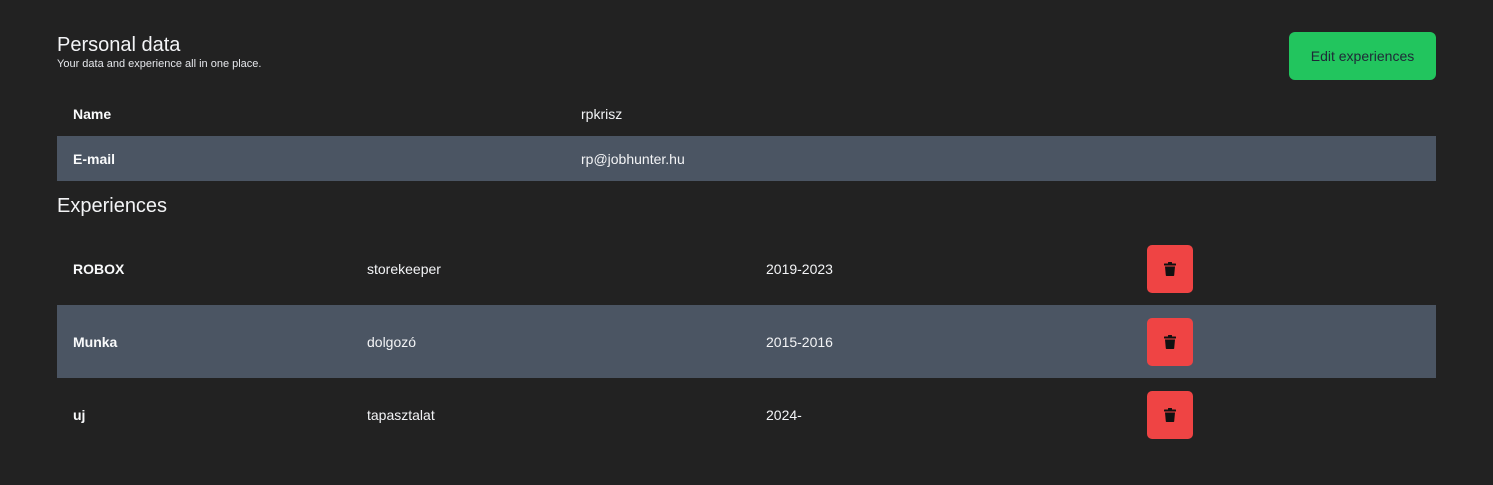 The height and width of the screenshot is (485, 1493). I want to click on experience-years: 2019-2023, so click(799, 268).